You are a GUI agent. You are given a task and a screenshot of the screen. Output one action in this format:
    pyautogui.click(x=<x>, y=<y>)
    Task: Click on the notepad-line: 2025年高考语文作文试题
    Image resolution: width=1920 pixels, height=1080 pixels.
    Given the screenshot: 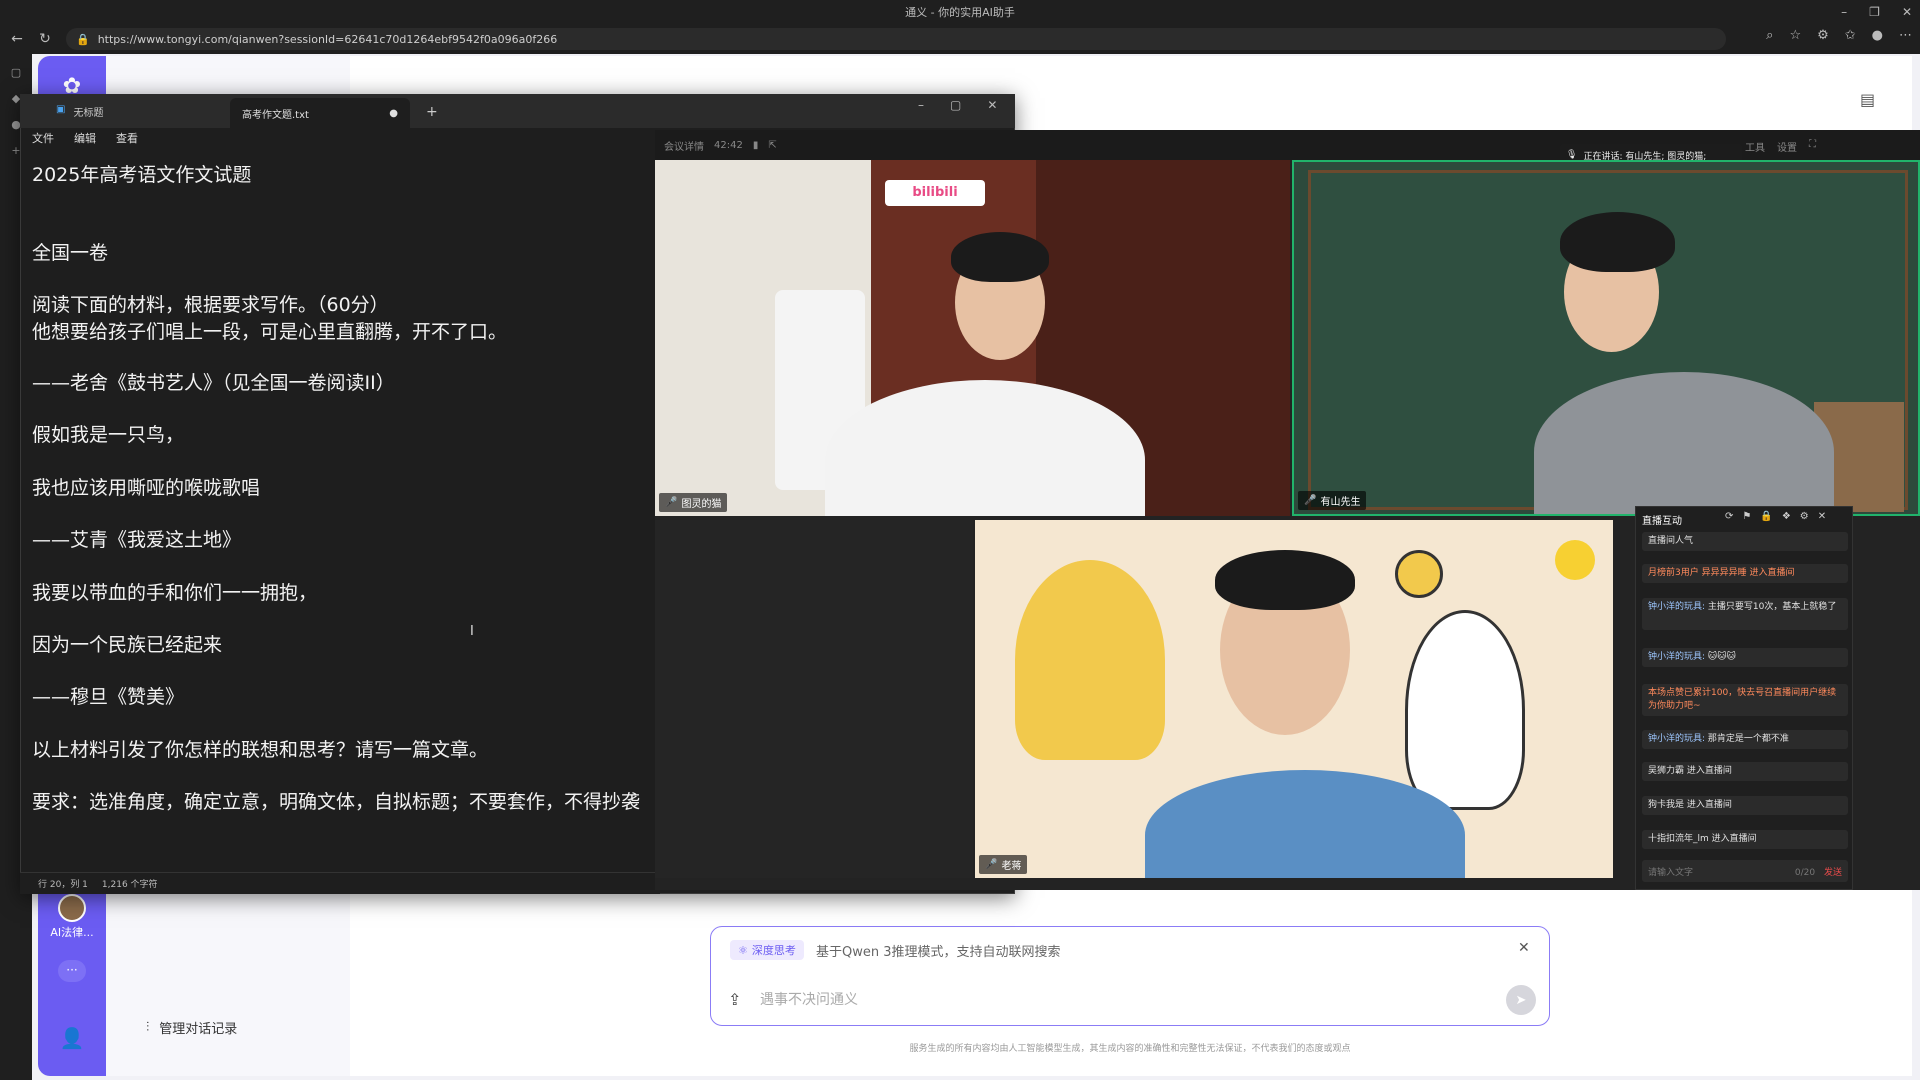 What is the action you would take?
    pyautogui.click(x=142, y=175)
    